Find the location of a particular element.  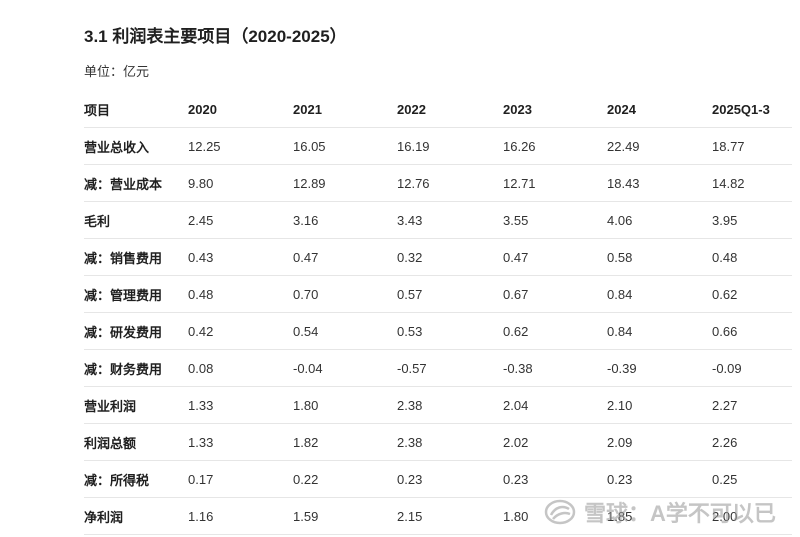

table-cell: 12.76 is located at coordinates (450, 183).